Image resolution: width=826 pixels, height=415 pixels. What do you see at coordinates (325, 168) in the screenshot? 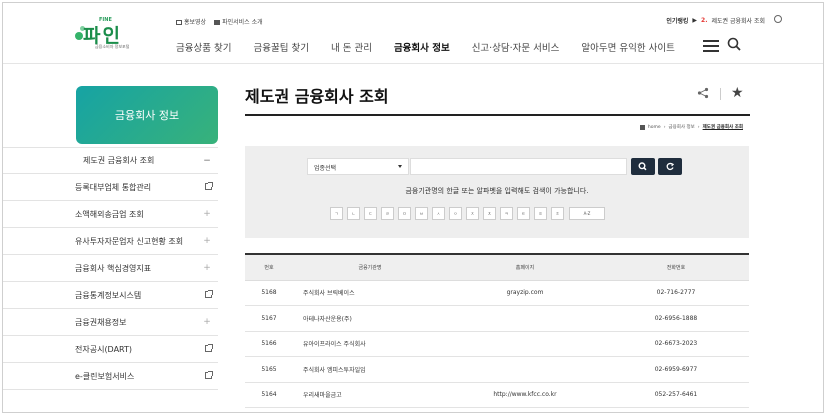
I see `industry-select-value: 업종선택` at bounding box center [325, 168].